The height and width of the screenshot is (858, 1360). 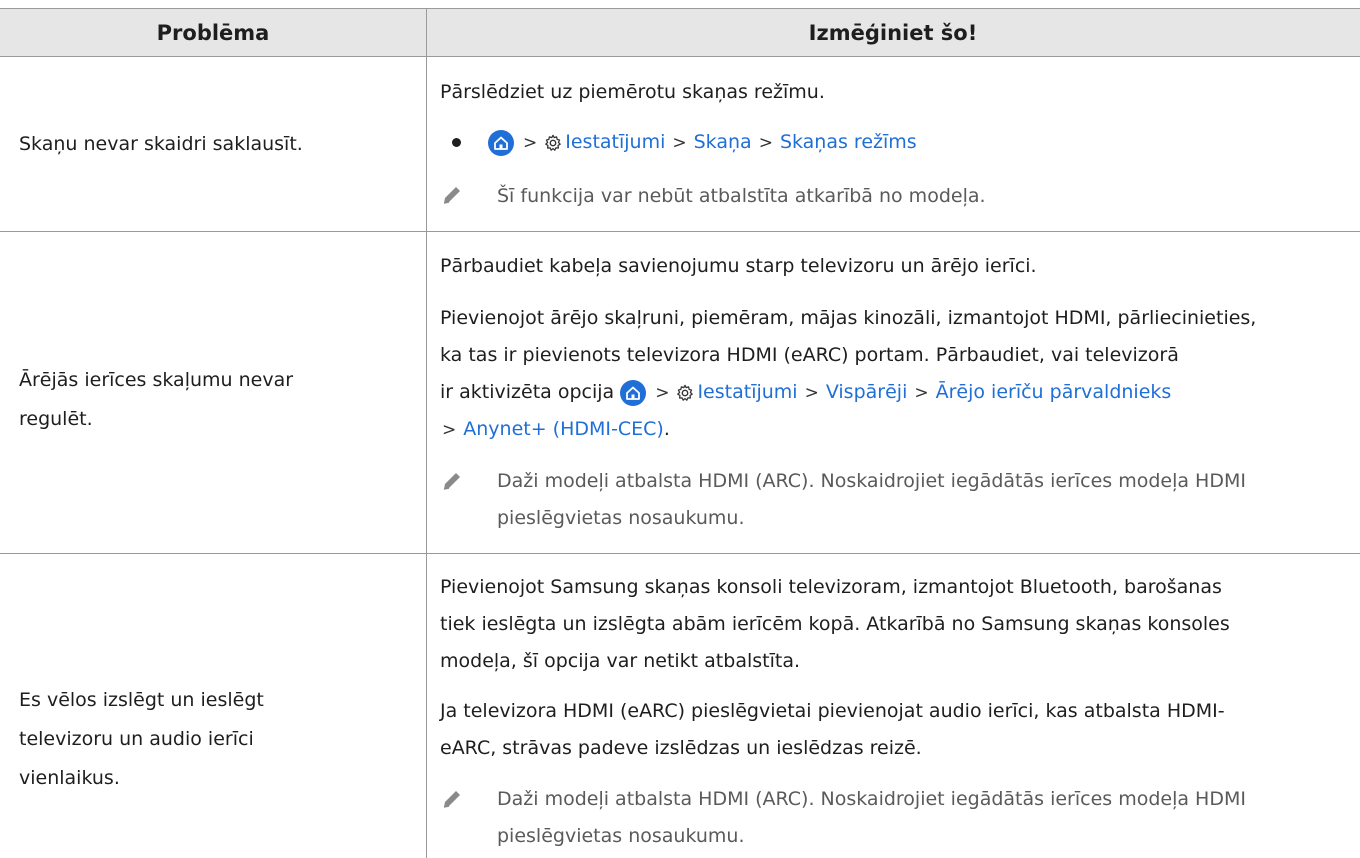 What do you see at coordinates (136, 739) in the screenshot?
I see `row3-problem-line2: televizoru un audio ierīci` at bounding box center [136, 739].